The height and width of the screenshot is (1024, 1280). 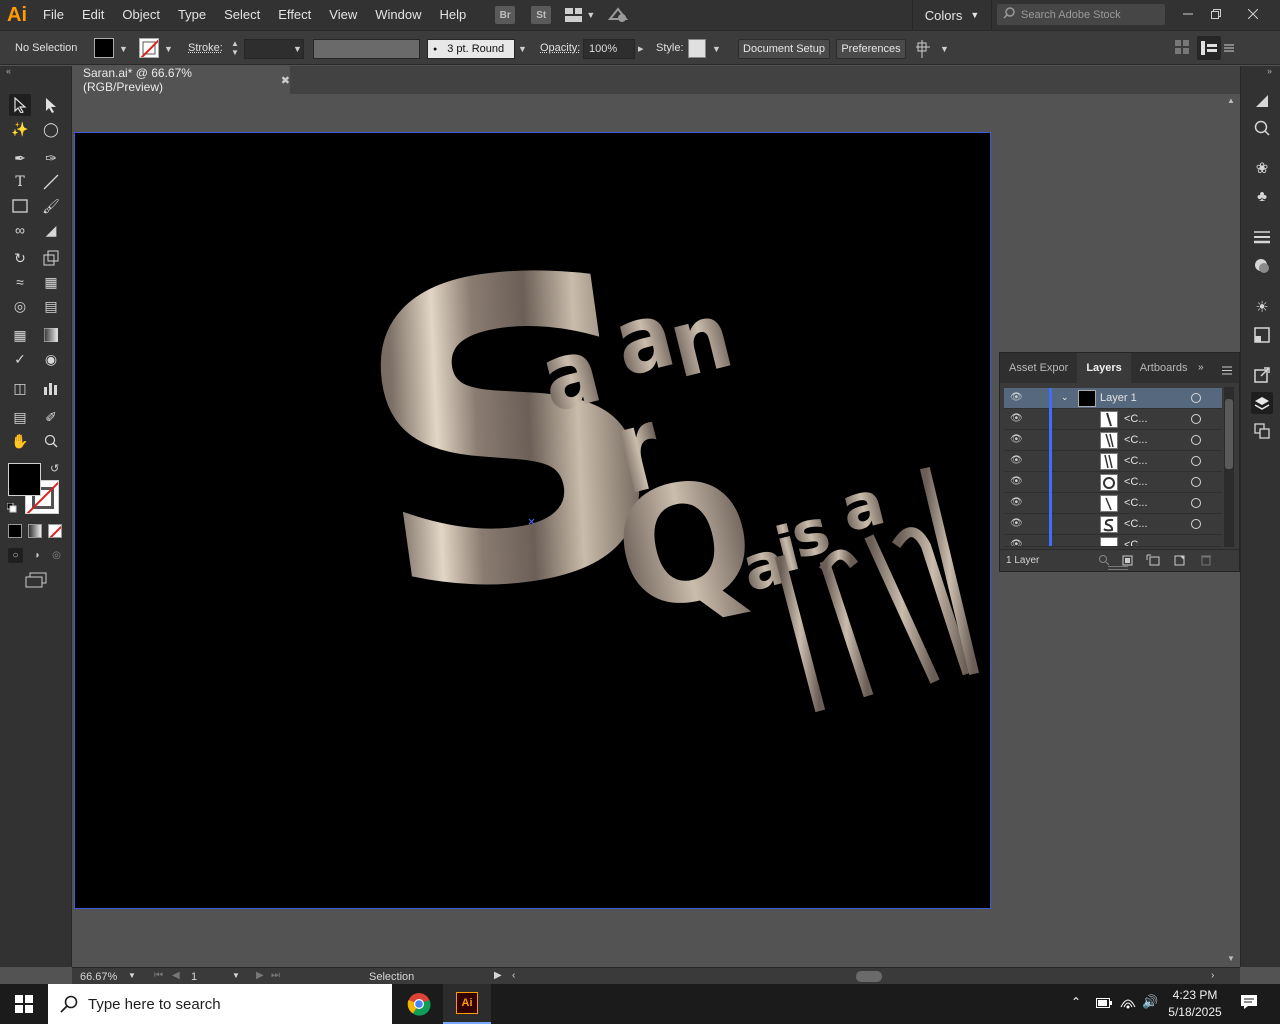 I want to click on tab-asset-export: Asset Expor, so click(x=1038, y=368).